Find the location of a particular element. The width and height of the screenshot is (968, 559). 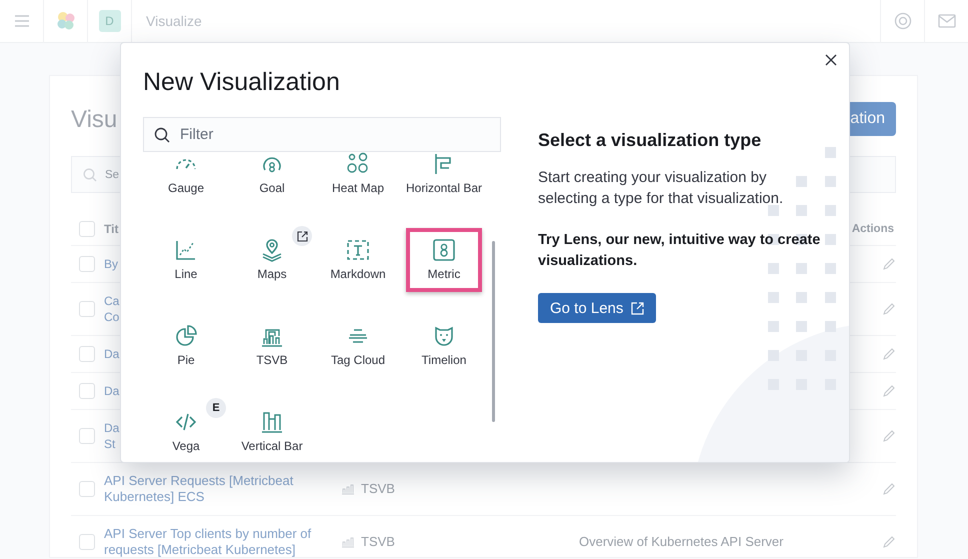

number-frame-icon is located at coordinates (444, 250).